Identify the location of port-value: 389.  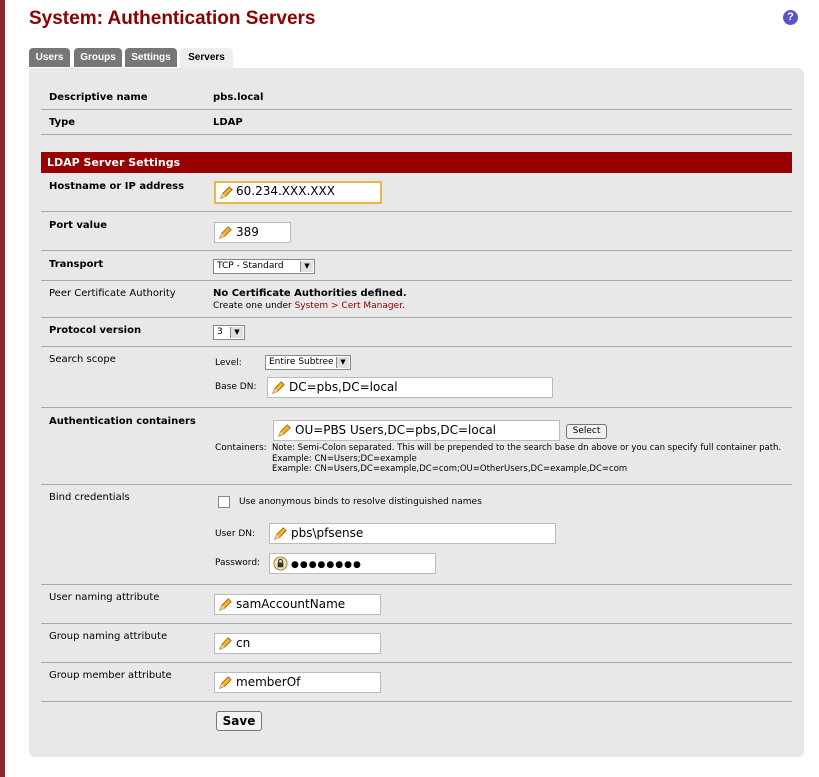
(247, 232).